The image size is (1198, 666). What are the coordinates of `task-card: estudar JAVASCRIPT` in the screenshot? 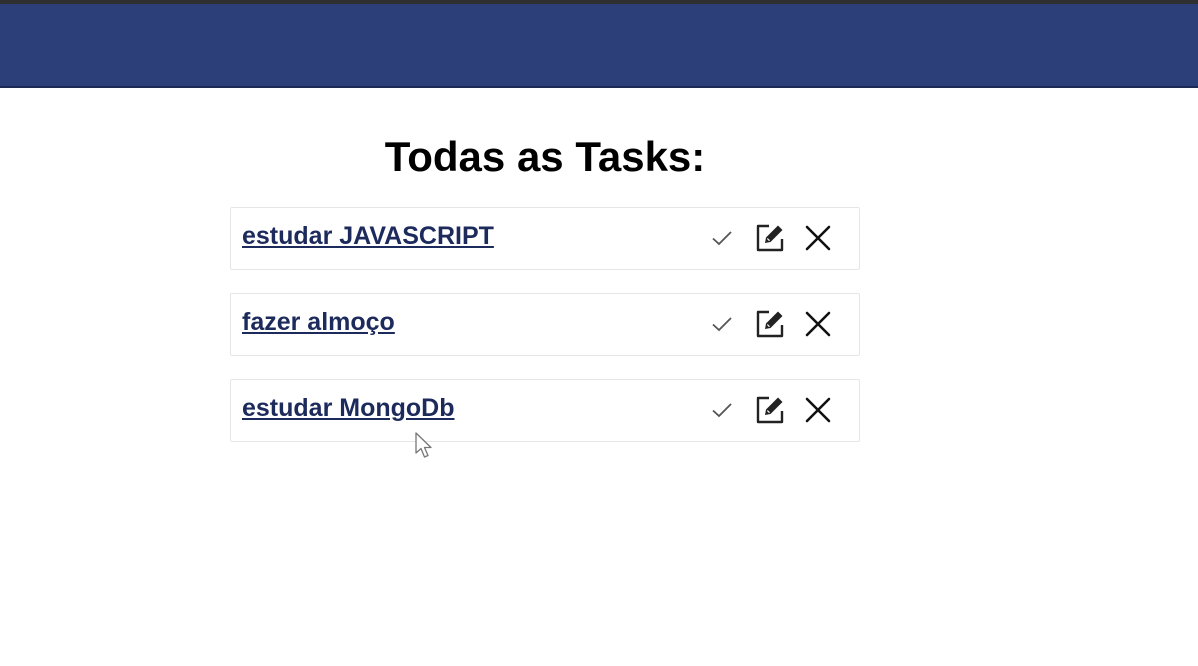 It's located at (545, 238).